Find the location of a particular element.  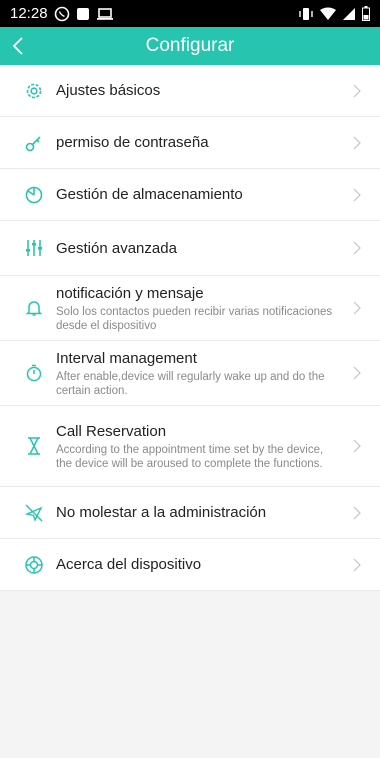

gear-icon is located at coordinates (34, 91).